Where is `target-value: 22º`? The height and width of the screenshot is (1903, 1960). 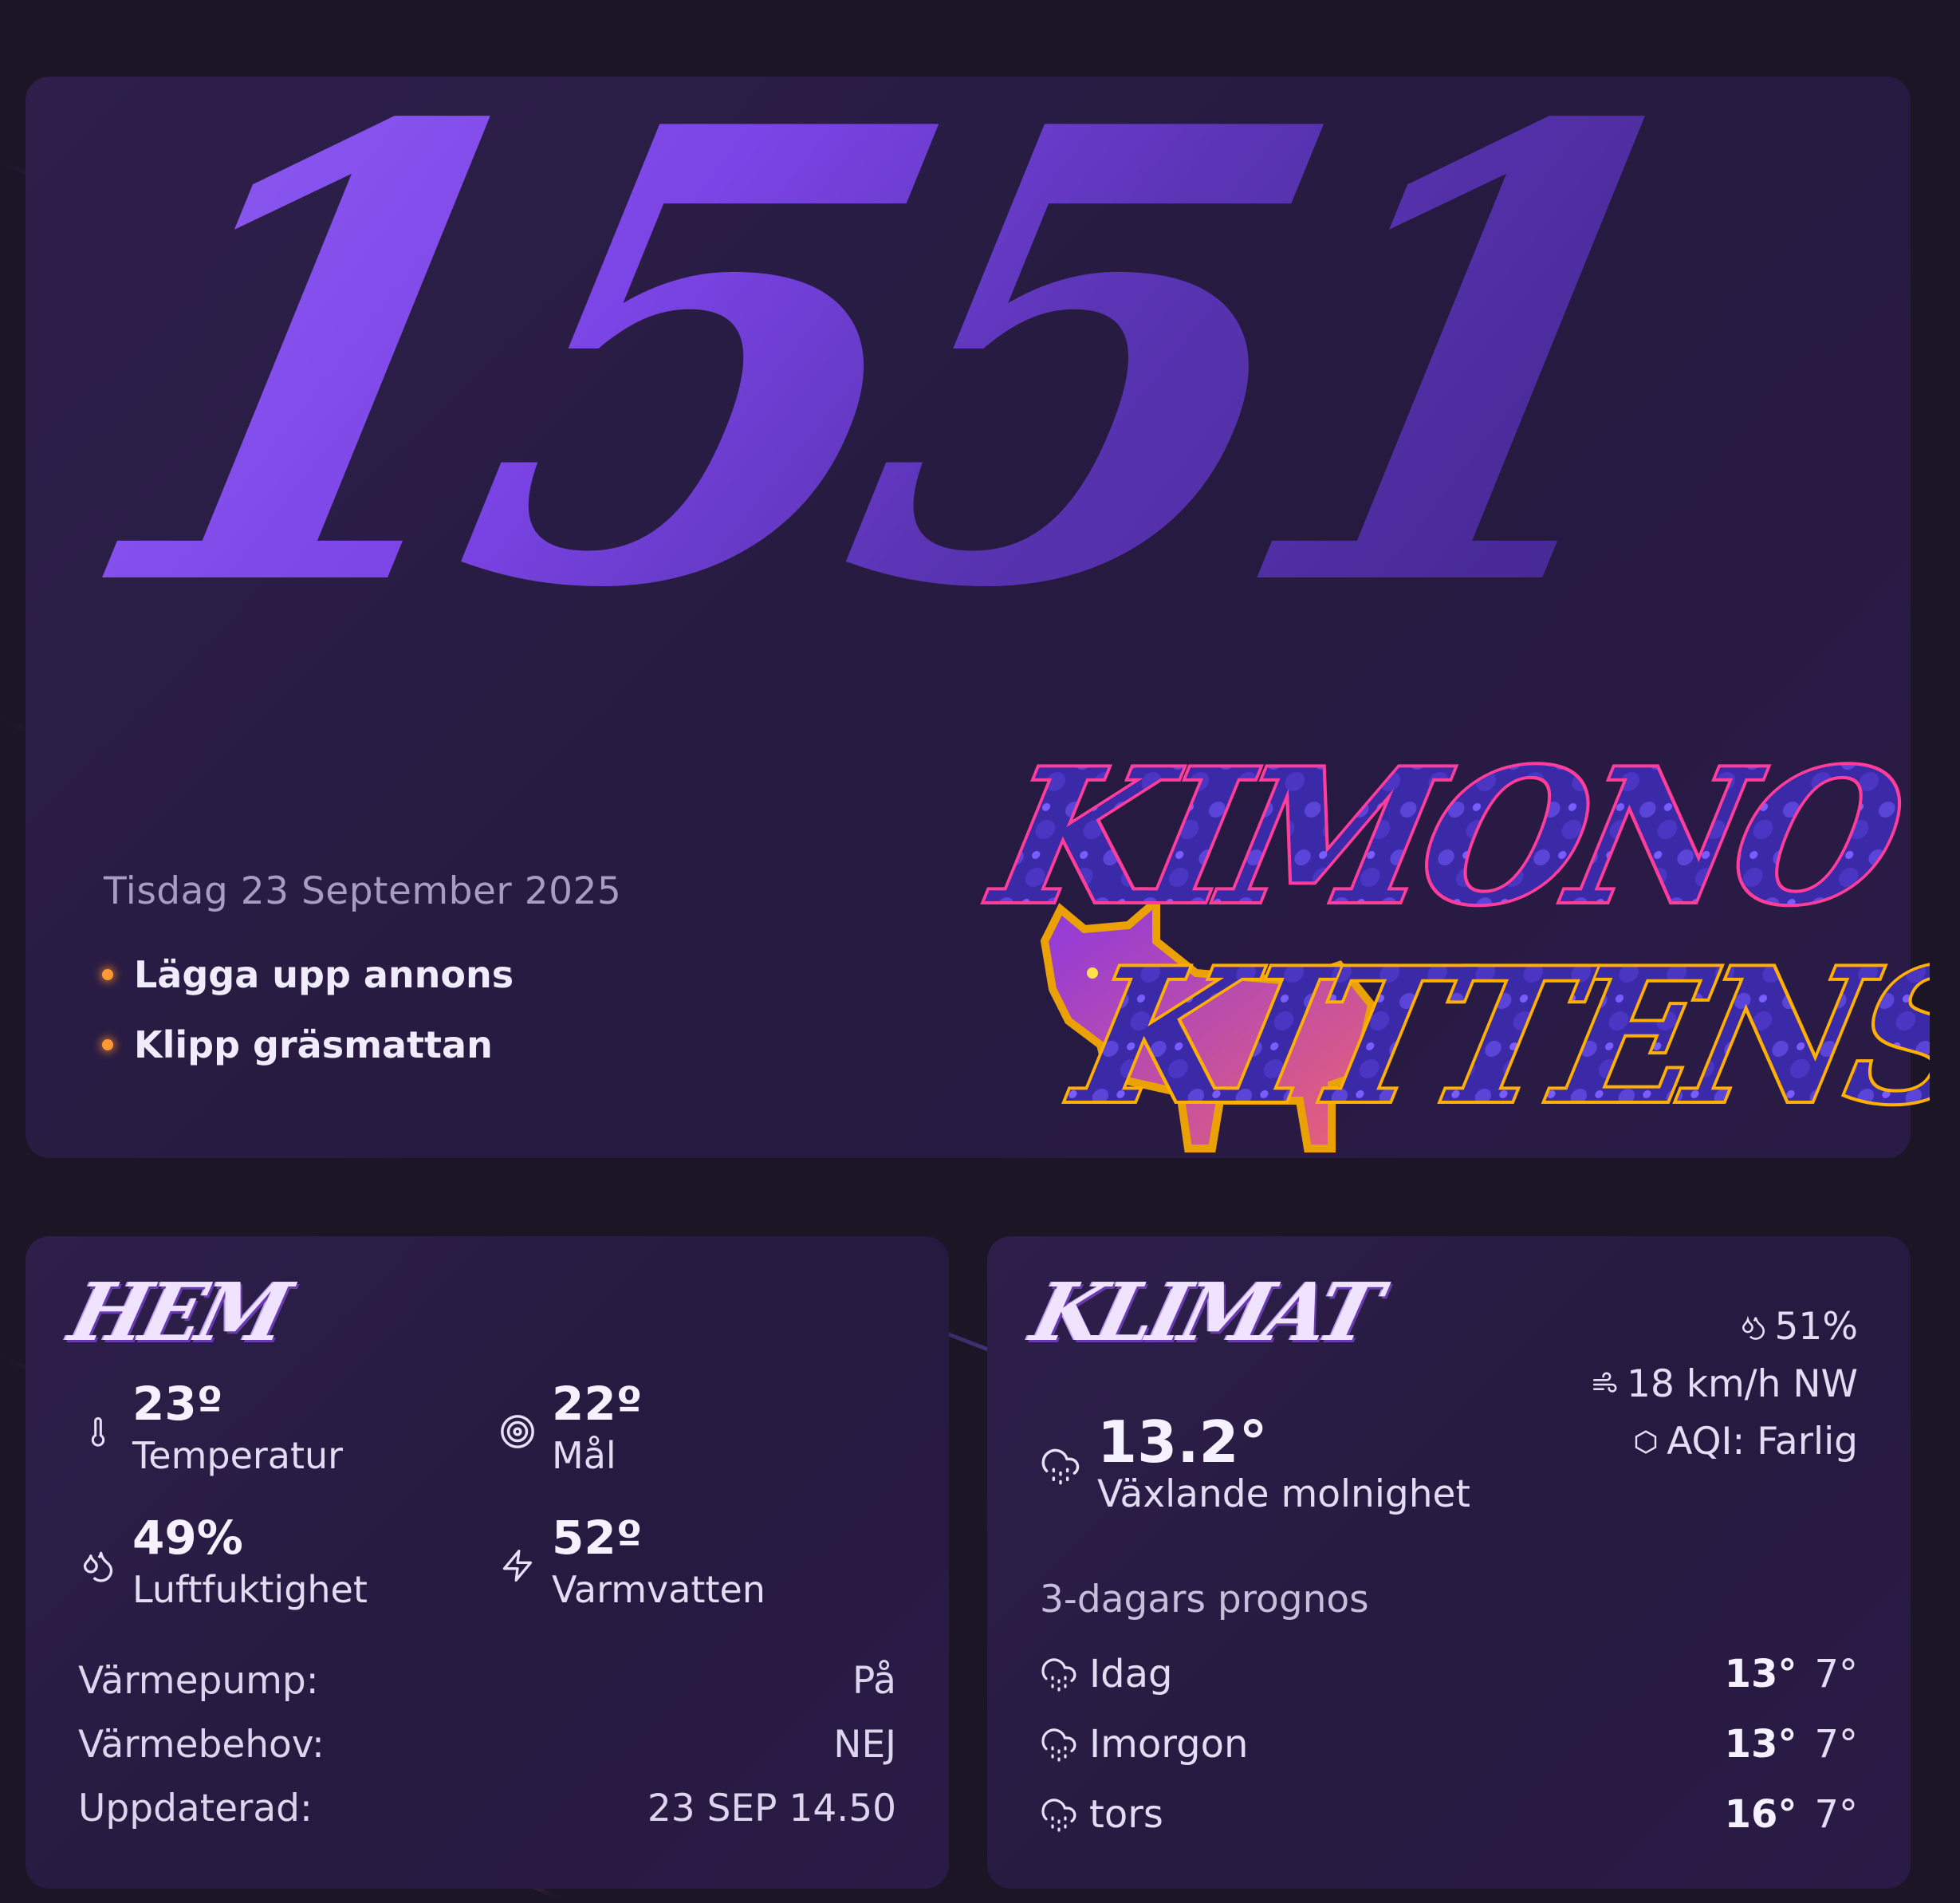
target-value: 22º is located at coordinates (597, 1404).